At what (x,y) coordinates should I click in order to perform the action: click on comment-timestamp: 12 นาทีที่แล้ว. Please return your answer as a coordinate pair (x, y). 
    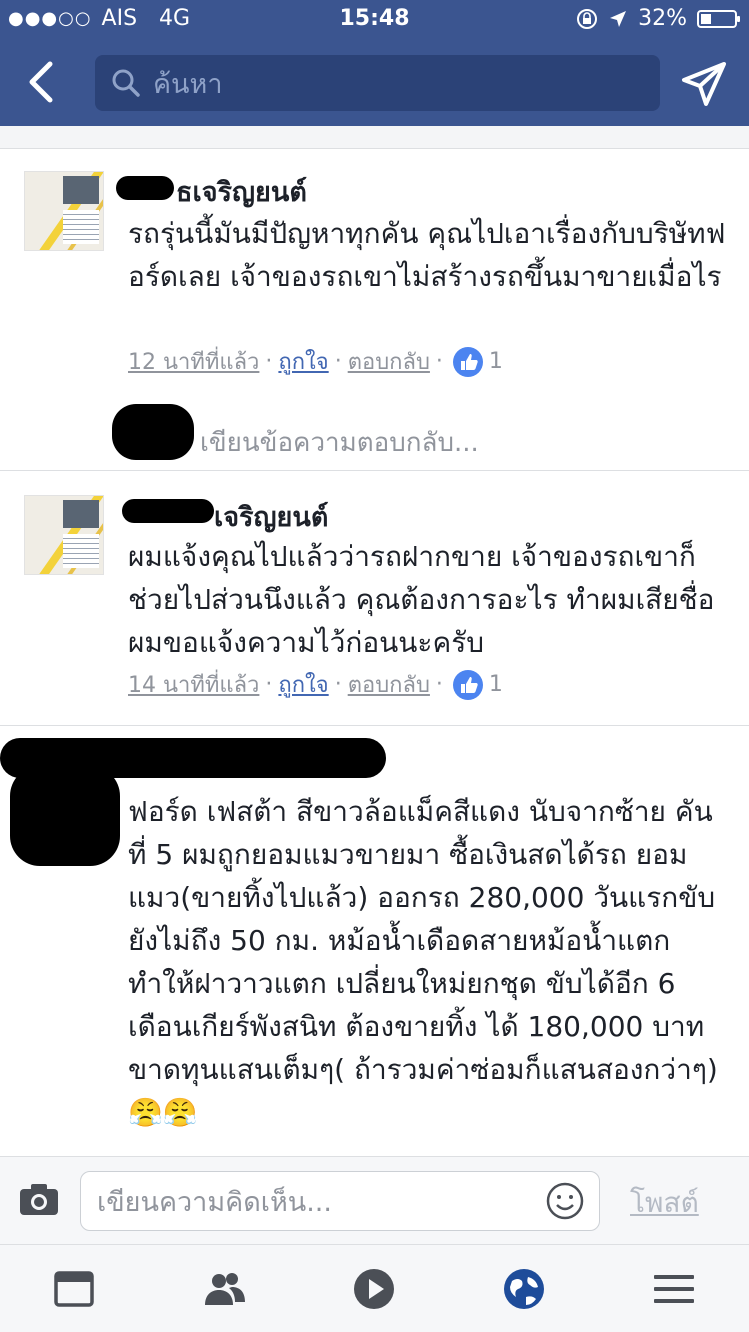
    Looking at the image, I should click on (193, 361).